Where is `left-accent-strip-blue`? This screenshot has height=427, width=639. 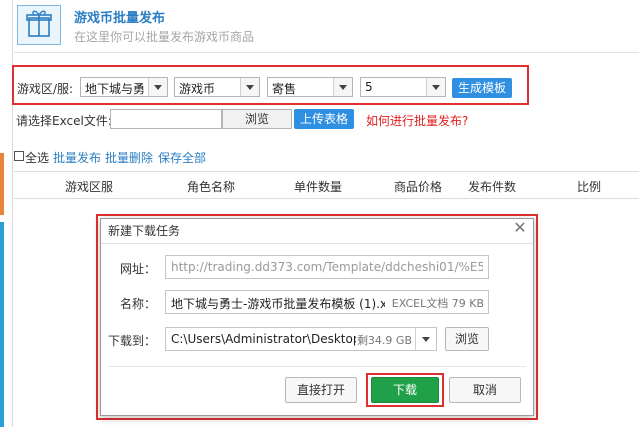
left-accent-strip-blue is located at coordinates (2, 324).